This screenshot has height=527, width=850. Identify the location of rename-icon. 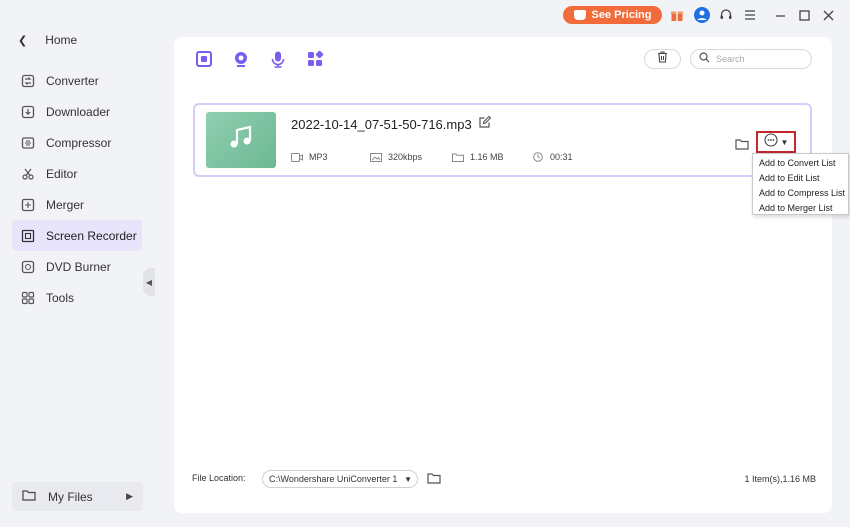
(485, 124).